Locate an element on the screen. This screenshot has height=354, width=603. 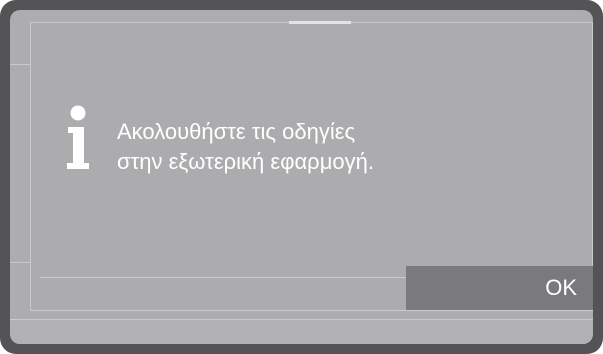
dialog-top-handle is located at coordinates (320, 22).